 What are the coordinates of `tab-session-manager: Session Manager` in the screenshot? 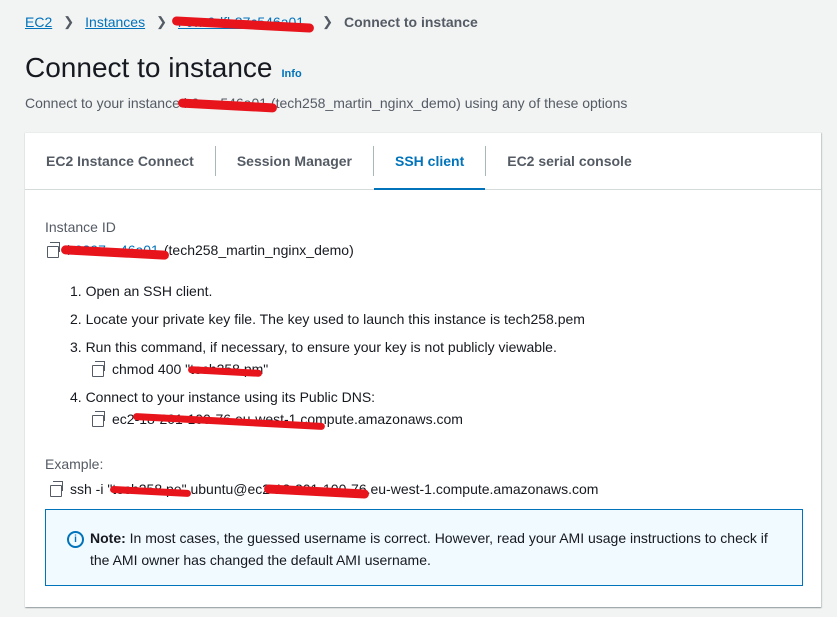 It's located at (294, 161).